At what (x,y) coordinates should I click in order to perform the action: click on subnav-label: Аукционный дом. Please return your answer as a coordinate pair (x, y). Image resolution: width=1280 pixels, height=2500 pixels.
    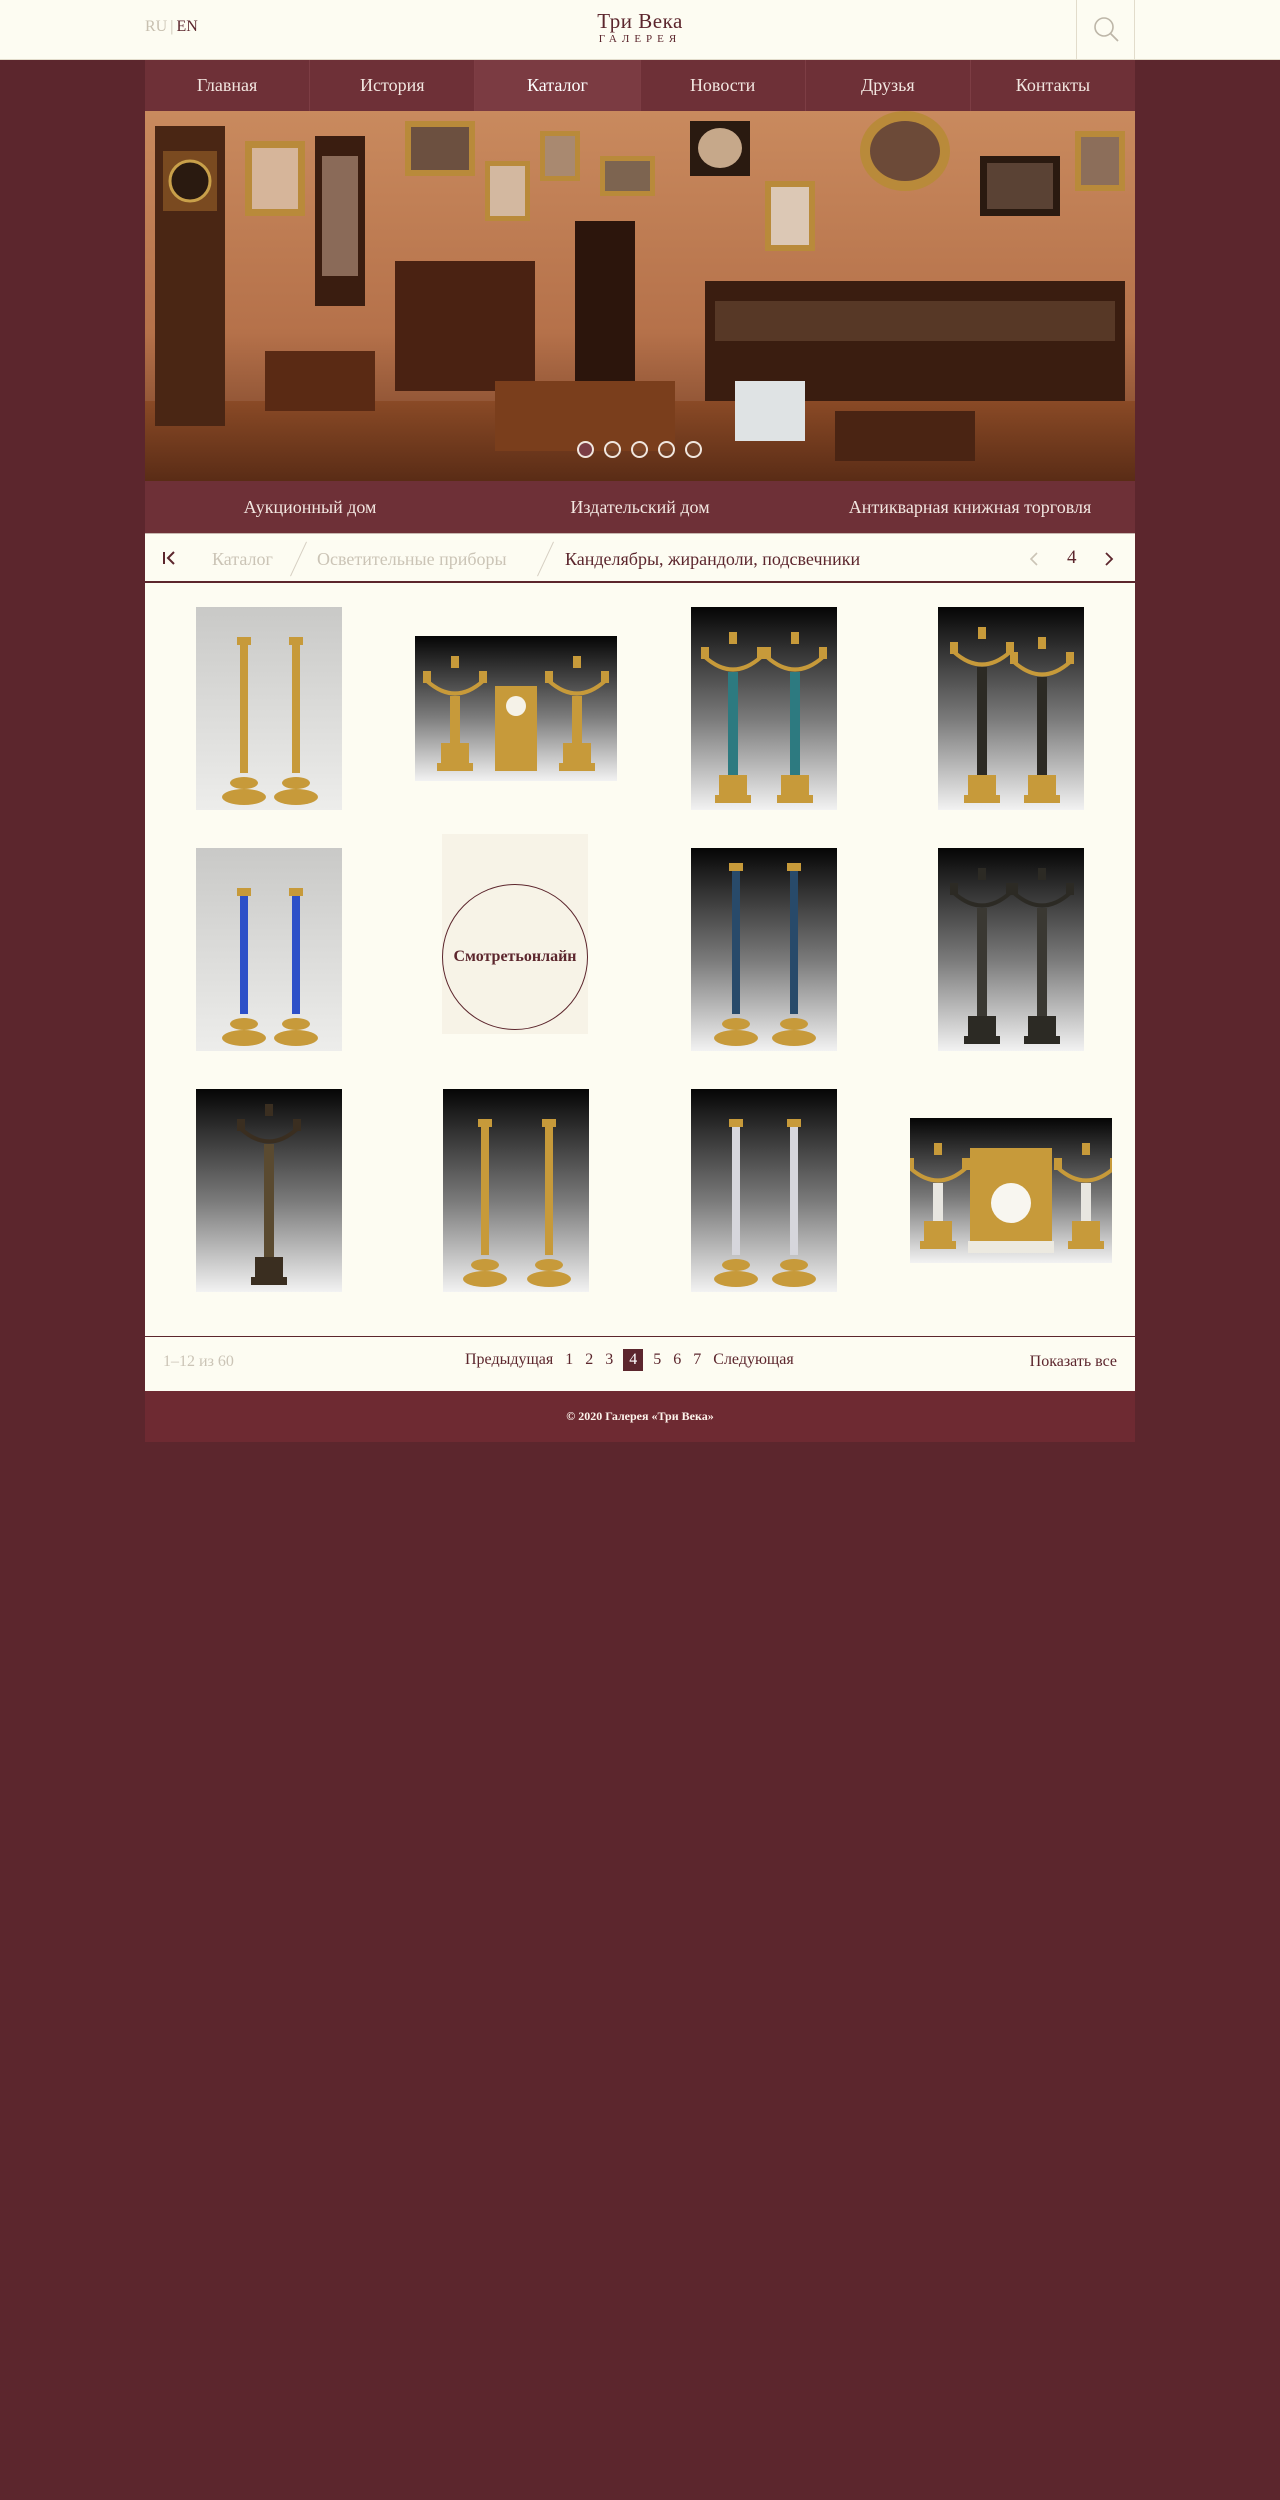
    Looking at the image, I should click on (310, 506).